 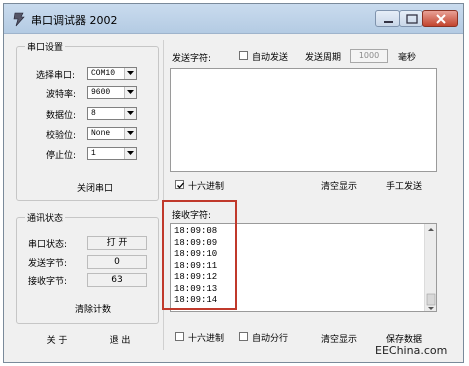 I want to click on baud-select: 9600, so click(x=112, y=92).